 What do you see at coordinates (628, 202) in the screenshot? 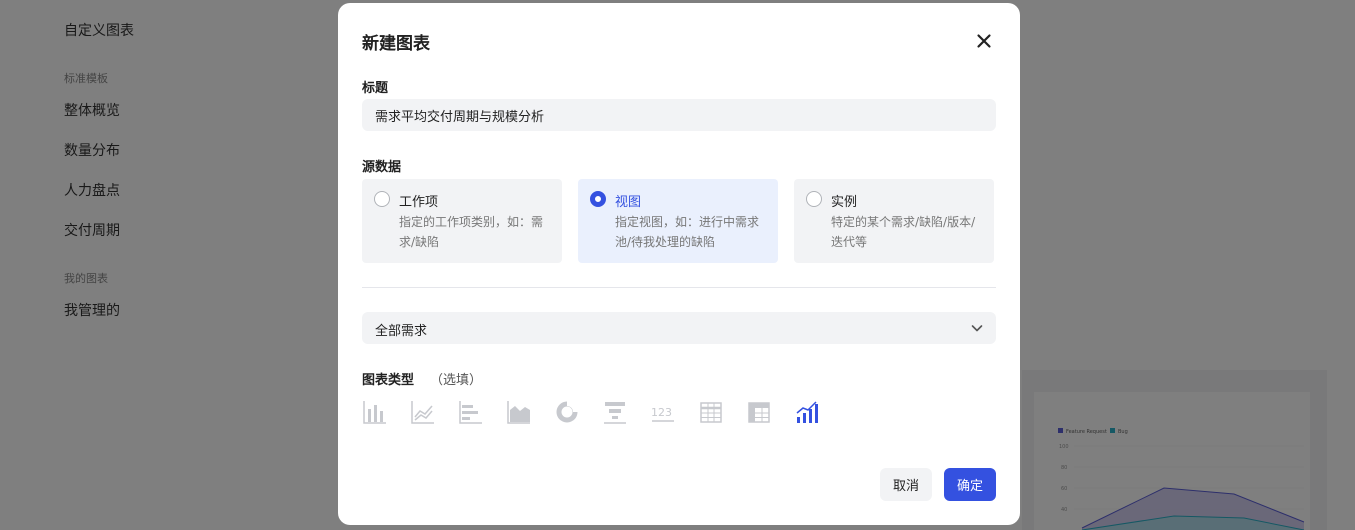
I see `source-option-title: 视图` at bounding box center [628, 202].